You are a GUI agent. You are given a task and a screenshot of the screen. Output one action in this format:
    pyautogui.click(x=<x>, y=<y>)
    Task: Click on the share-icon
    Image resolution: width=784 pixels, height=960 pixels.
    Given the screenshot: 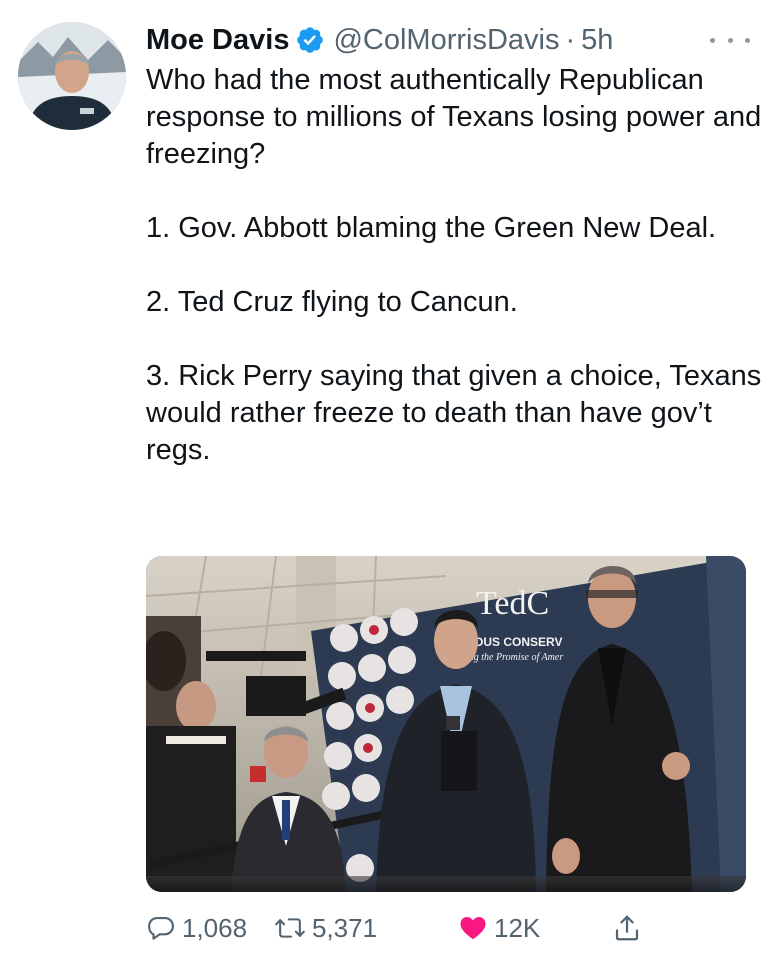 What is the action you would take?
    pyautogui.click(x=627, y=928)
    